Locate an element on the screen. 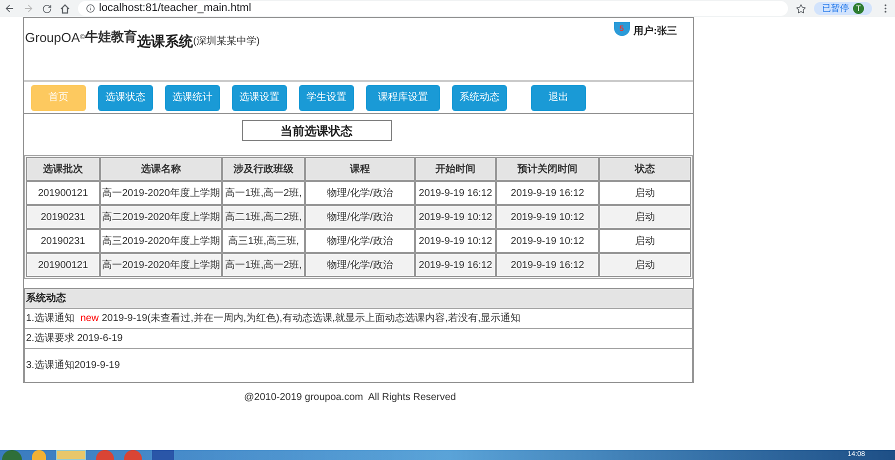 The width and height of the screenshot is (895, 460). column-header: 课程 is located at coordinates (360, 169).